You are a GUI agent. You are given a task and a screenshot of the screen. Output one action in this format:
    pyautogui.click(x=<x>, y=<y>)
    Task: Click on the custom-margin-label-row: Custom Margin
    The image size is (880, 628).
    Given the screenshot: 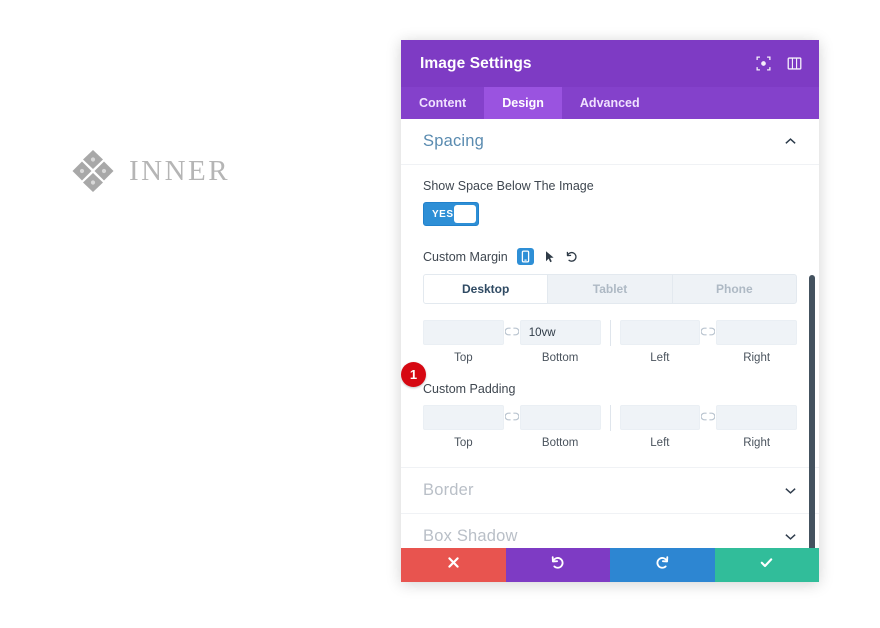 What is the action you would take?
    pyautogui.click(x=610, y=256)
    